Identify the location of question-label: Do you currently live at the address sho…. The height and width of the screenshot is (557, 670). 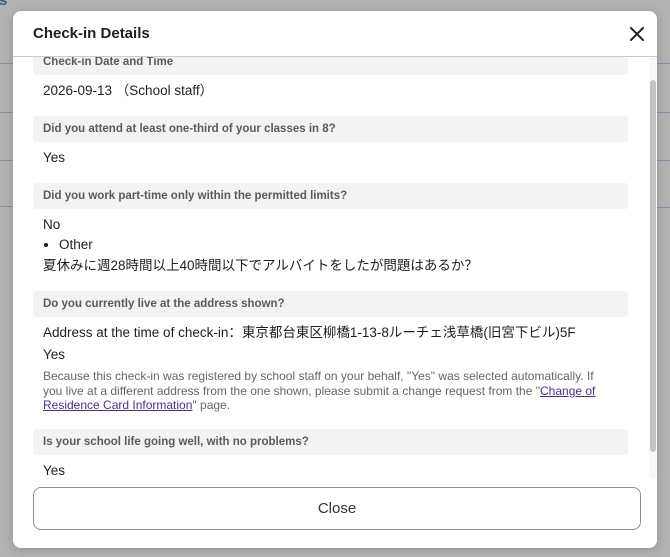
(330, 304).